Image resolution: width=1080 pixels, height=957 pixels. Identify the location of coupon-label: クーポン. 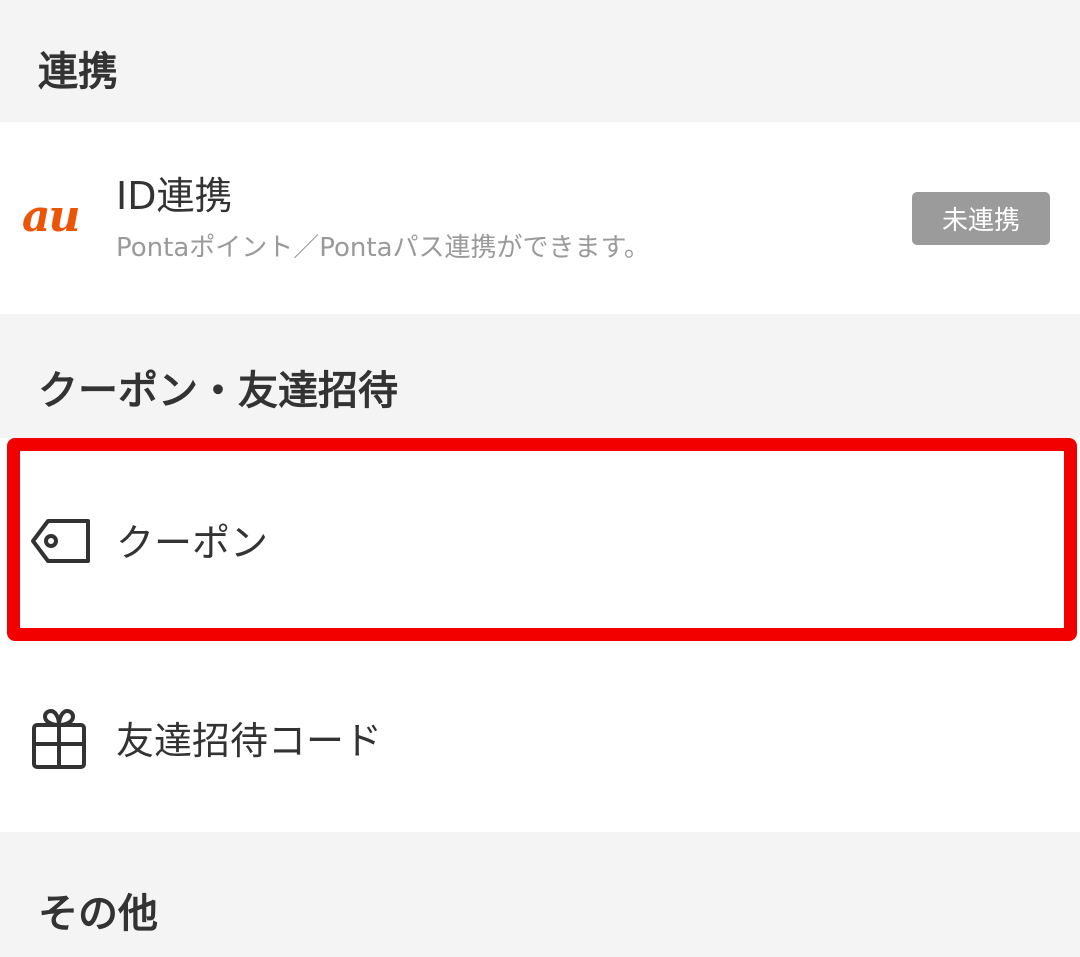
(192, 543).